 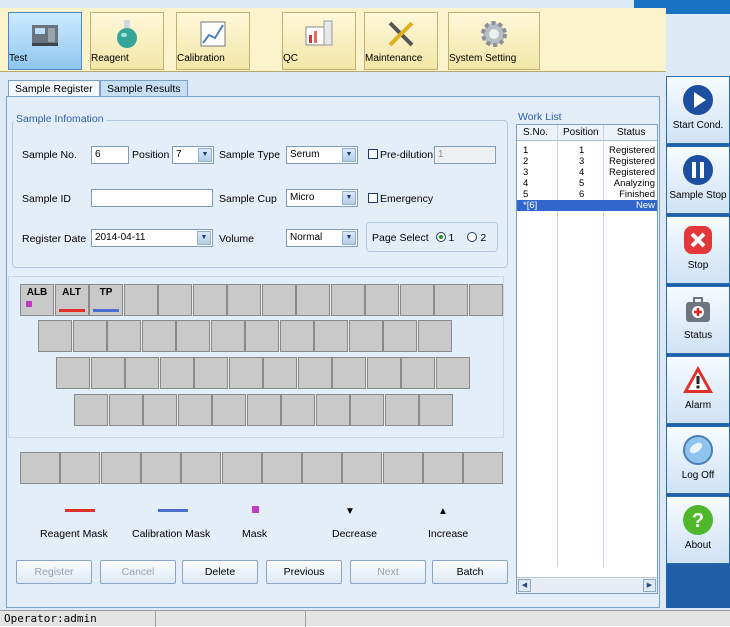 What do you see at coordinates (127, 41) in the screenshot?
I see `toolbar-reagent-button: Reagent` at bounding box center [127, 41].